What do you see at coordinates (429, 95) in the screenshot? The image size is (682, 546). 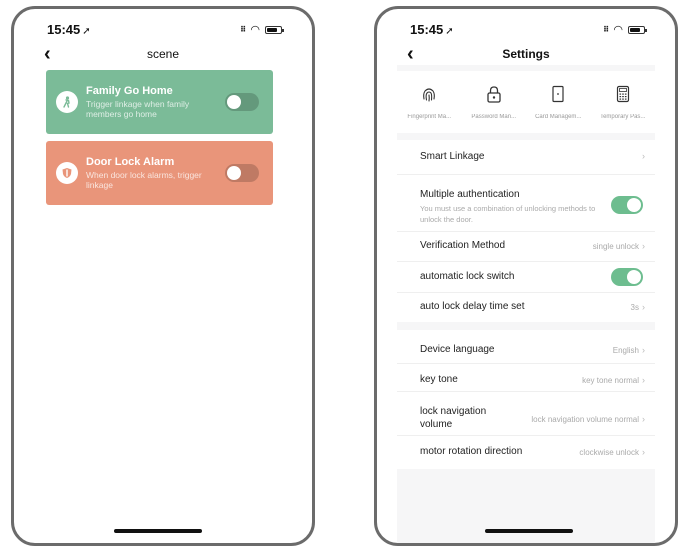 I see `fingerprint-icon` at bounding box center [429, 95].